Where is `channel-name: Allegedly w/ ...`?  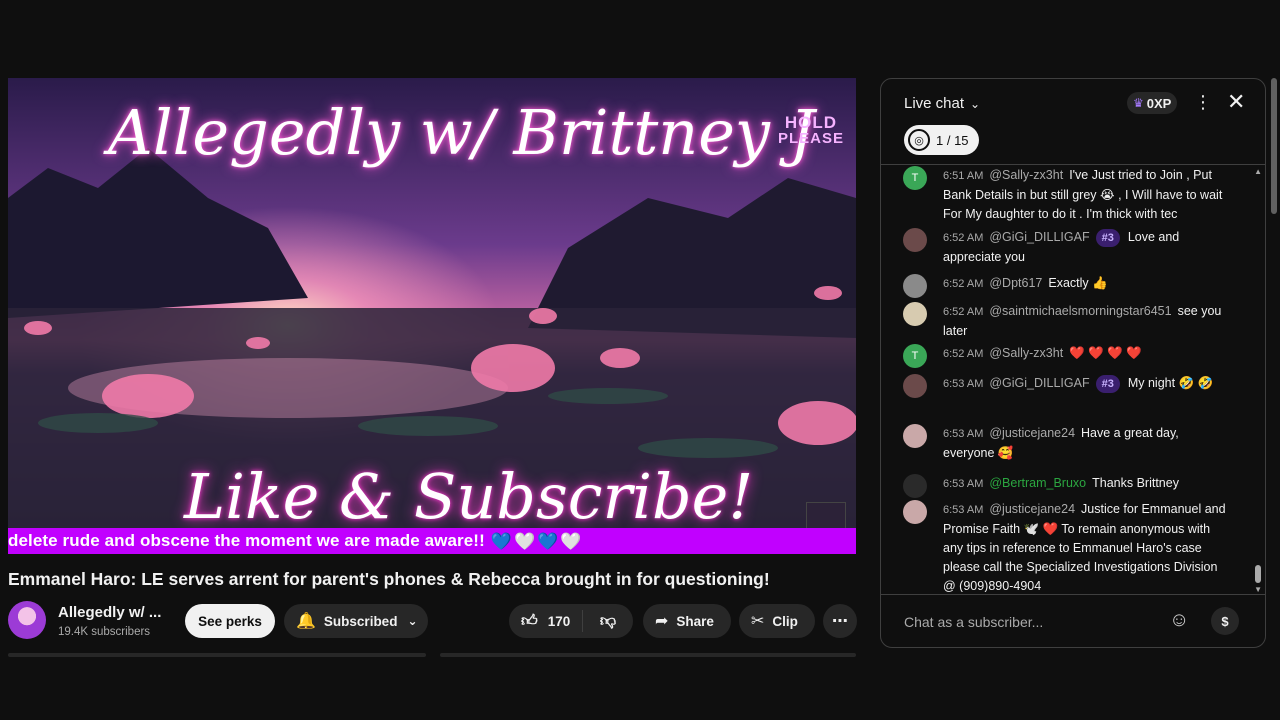
channel-name: Allegedly w/ ... is located at coordinates (109, 612).